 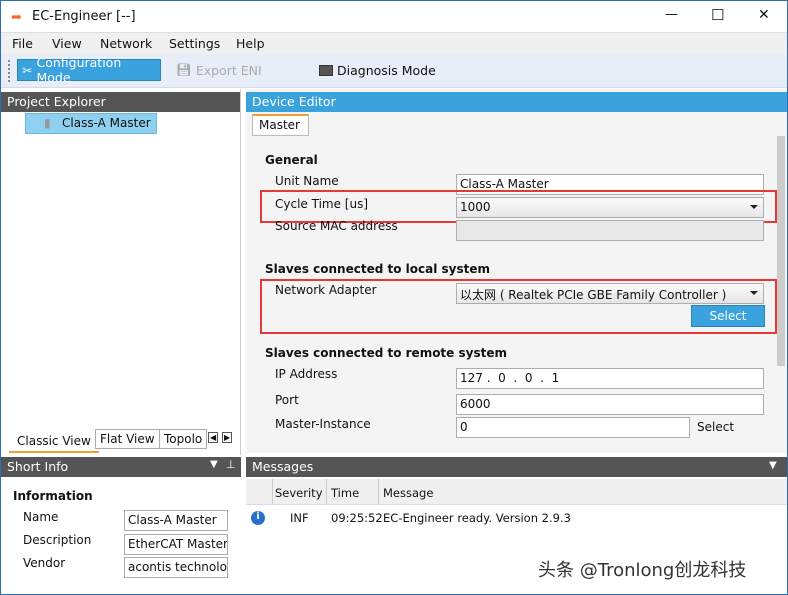 What do you see at coordinates (610, 230) in the screenshot?
I see `source-mac-input` at bounding box center [610, 230].